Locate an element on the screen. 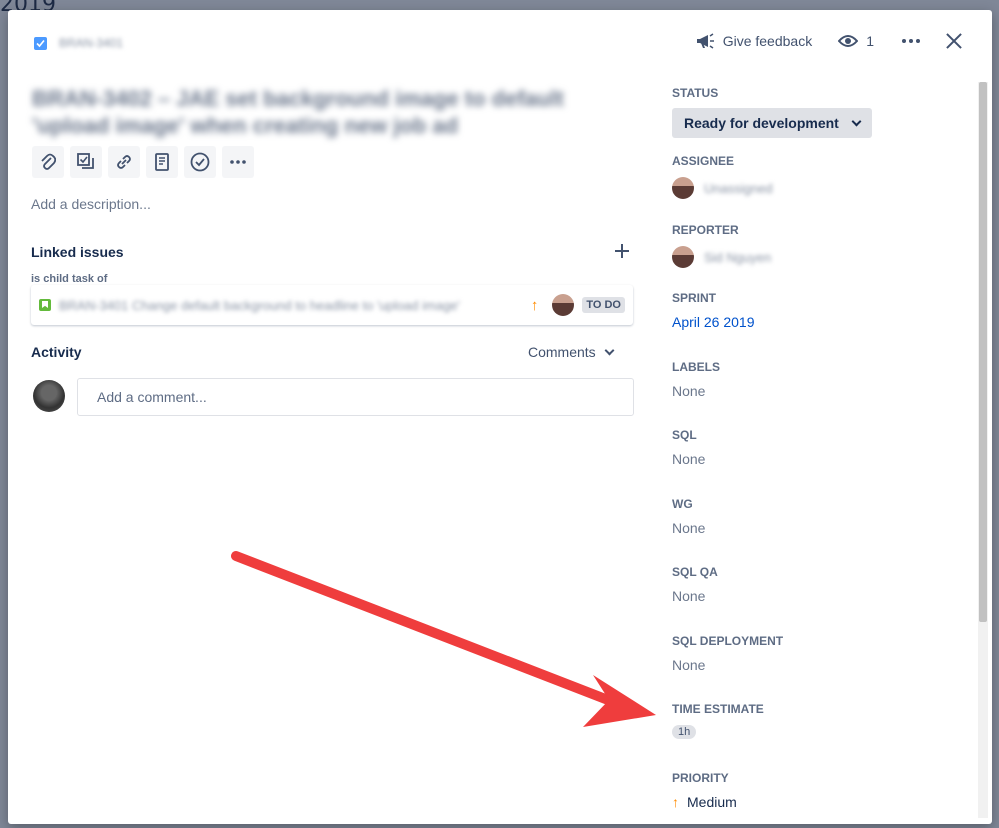  priority-label: PRIORITY is located at coordinates (700, 778).